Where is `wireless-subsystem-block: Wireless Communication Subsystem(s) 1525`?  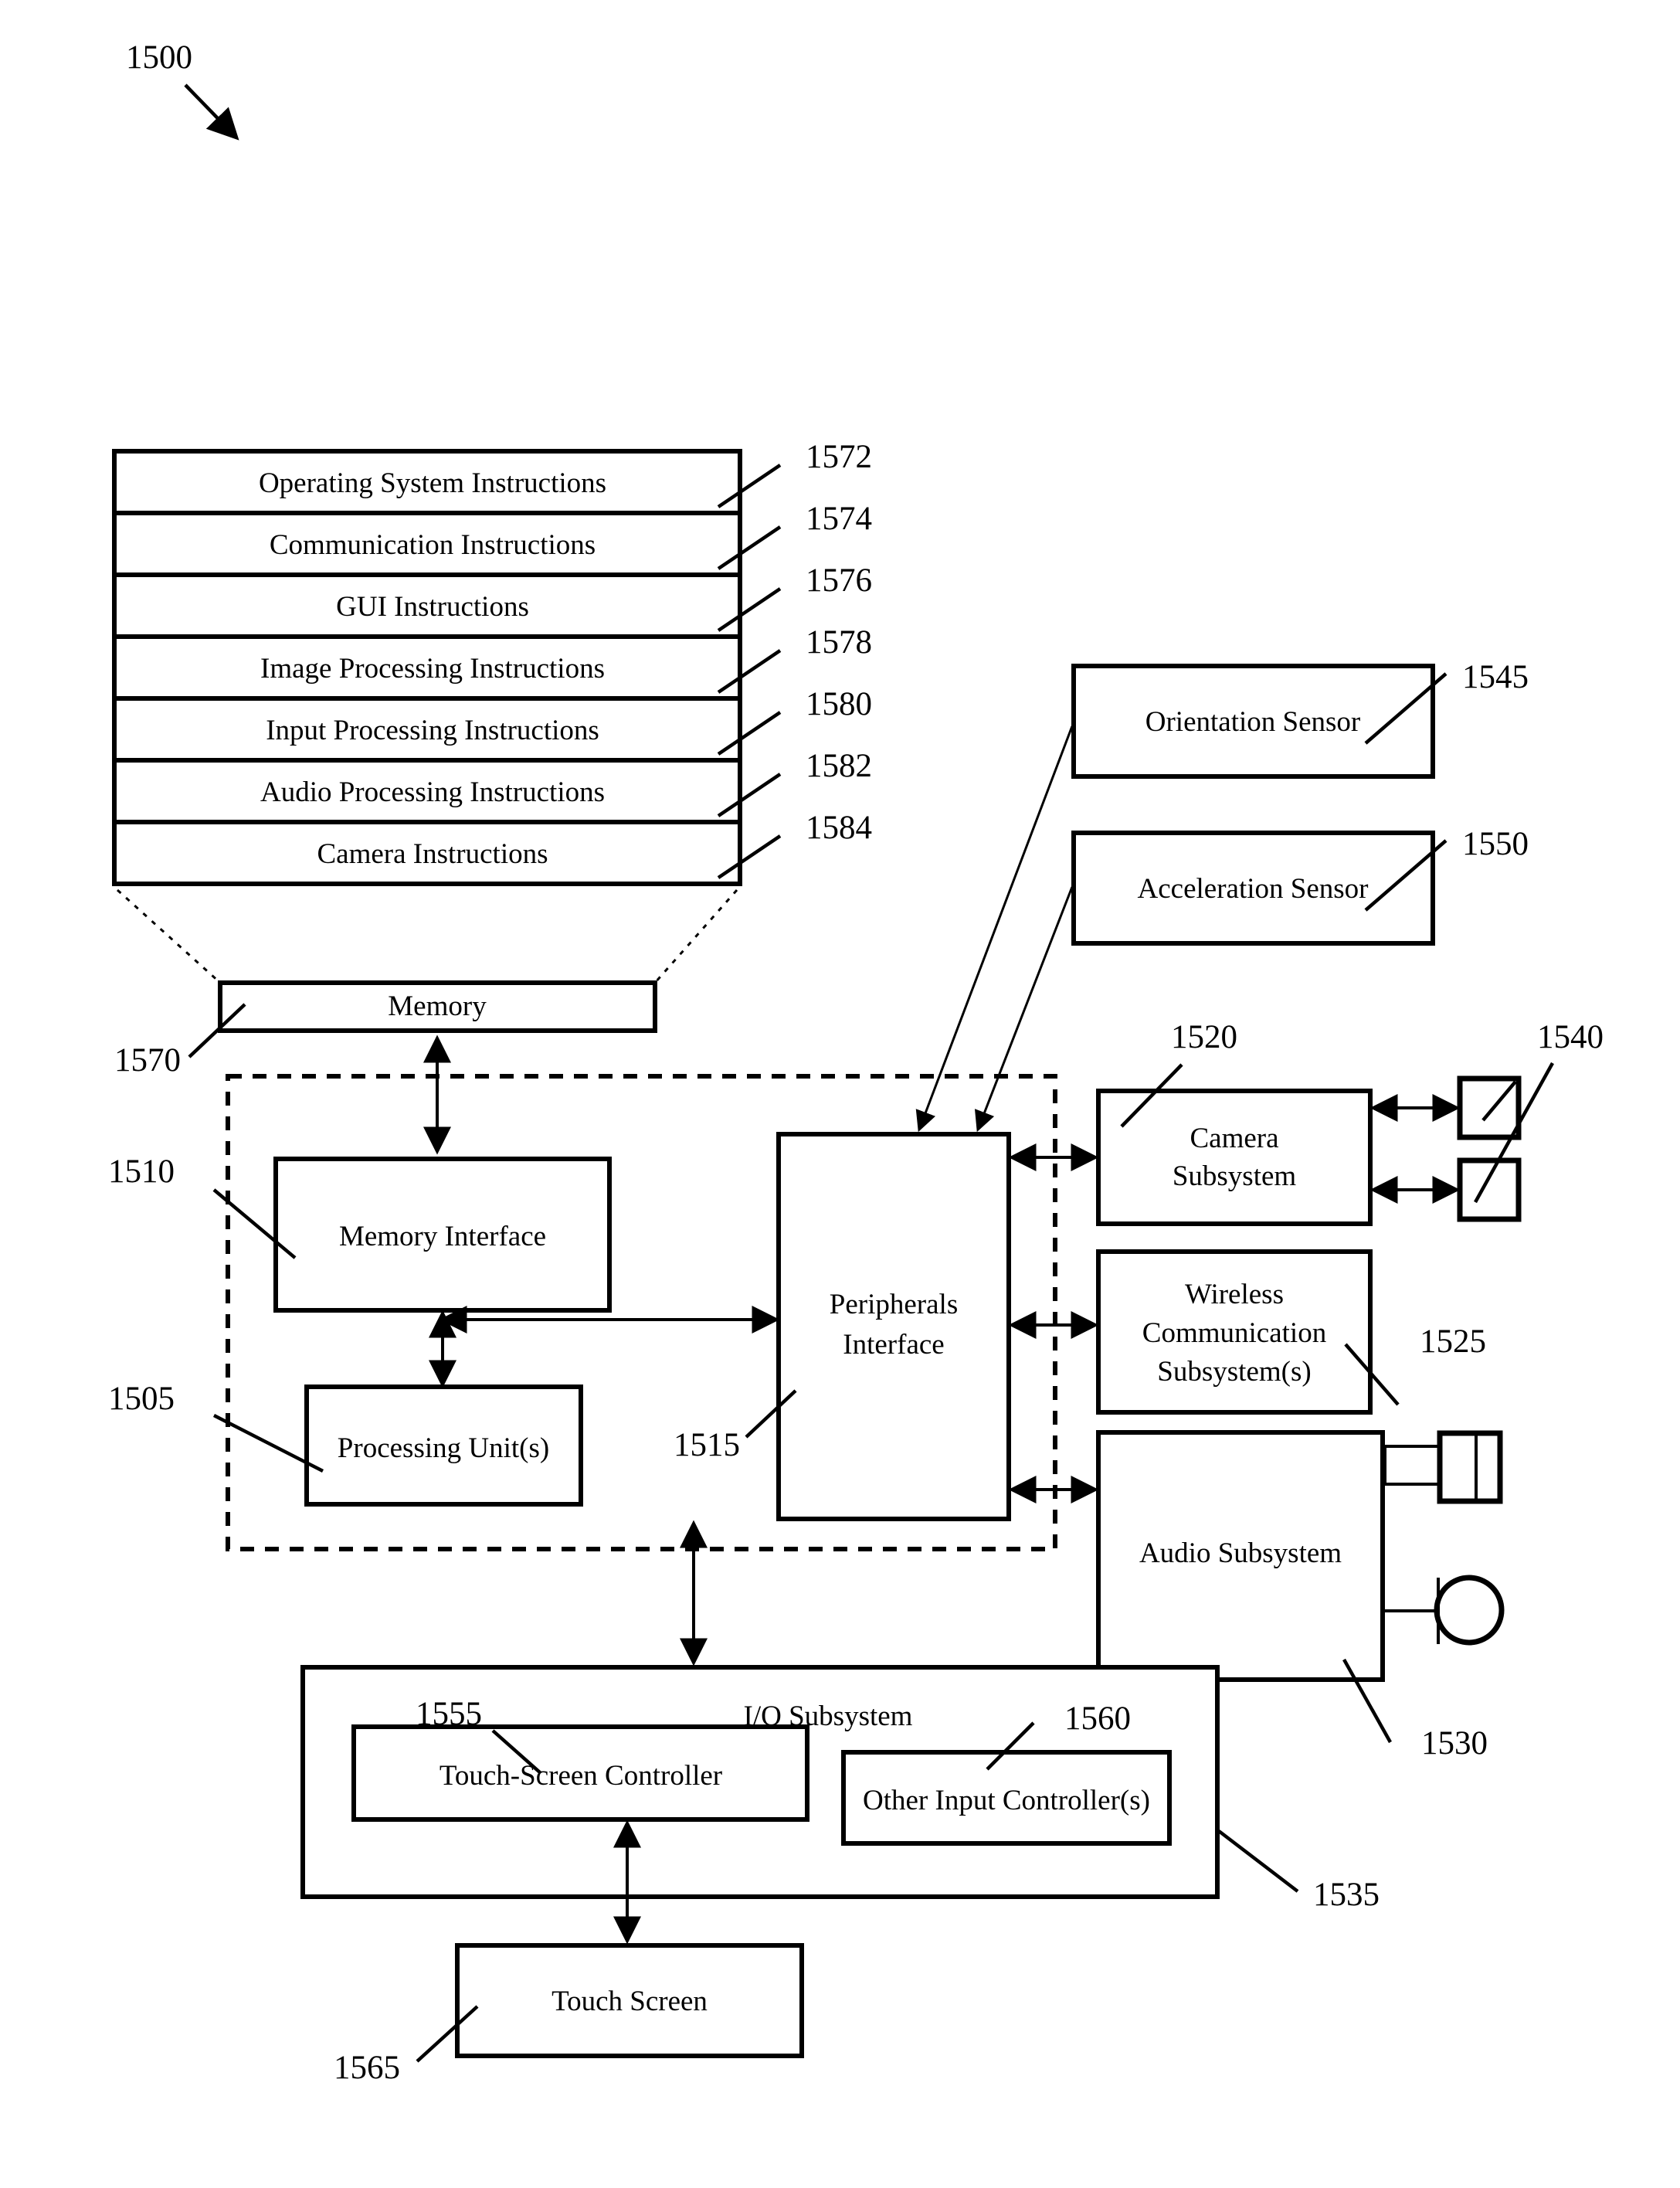 wireless-subsystem-block: Wireless Communication Subsystem(s) 1525 is located at coordinates (1291, 1332).